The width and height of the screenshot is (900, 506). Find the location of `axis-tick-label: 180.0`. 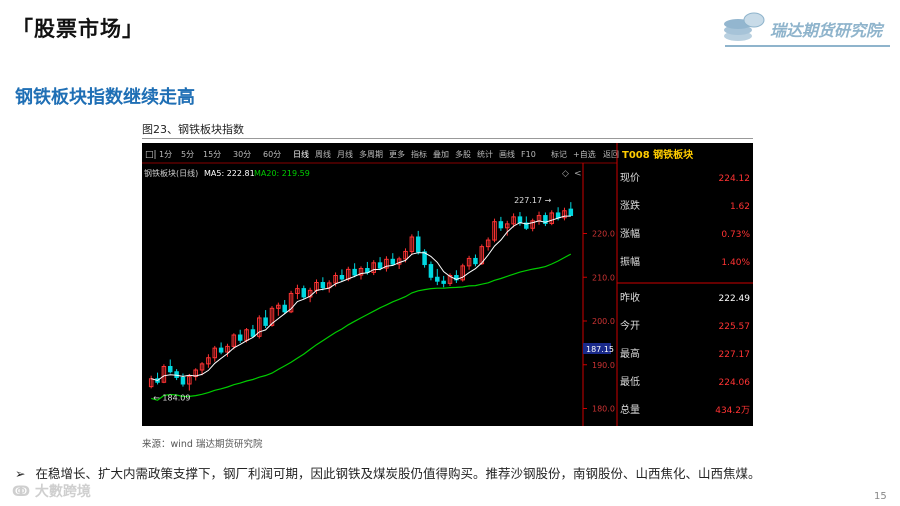

axis-tick-label: 180.0 is located at coordinates (603, 409).